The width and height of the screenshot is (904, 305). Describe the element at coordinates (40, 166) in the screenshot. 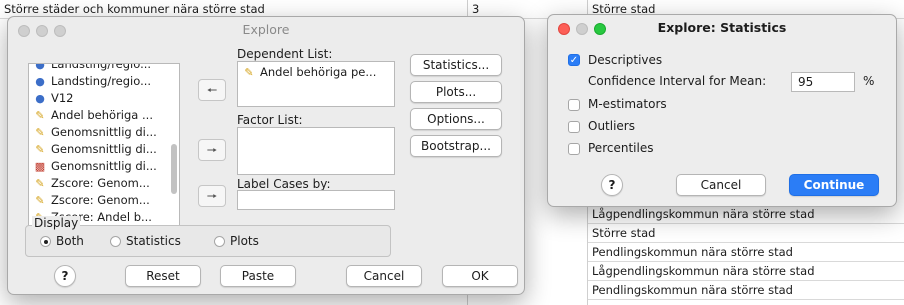

I see `ordinal-icon: ▩` at that location.